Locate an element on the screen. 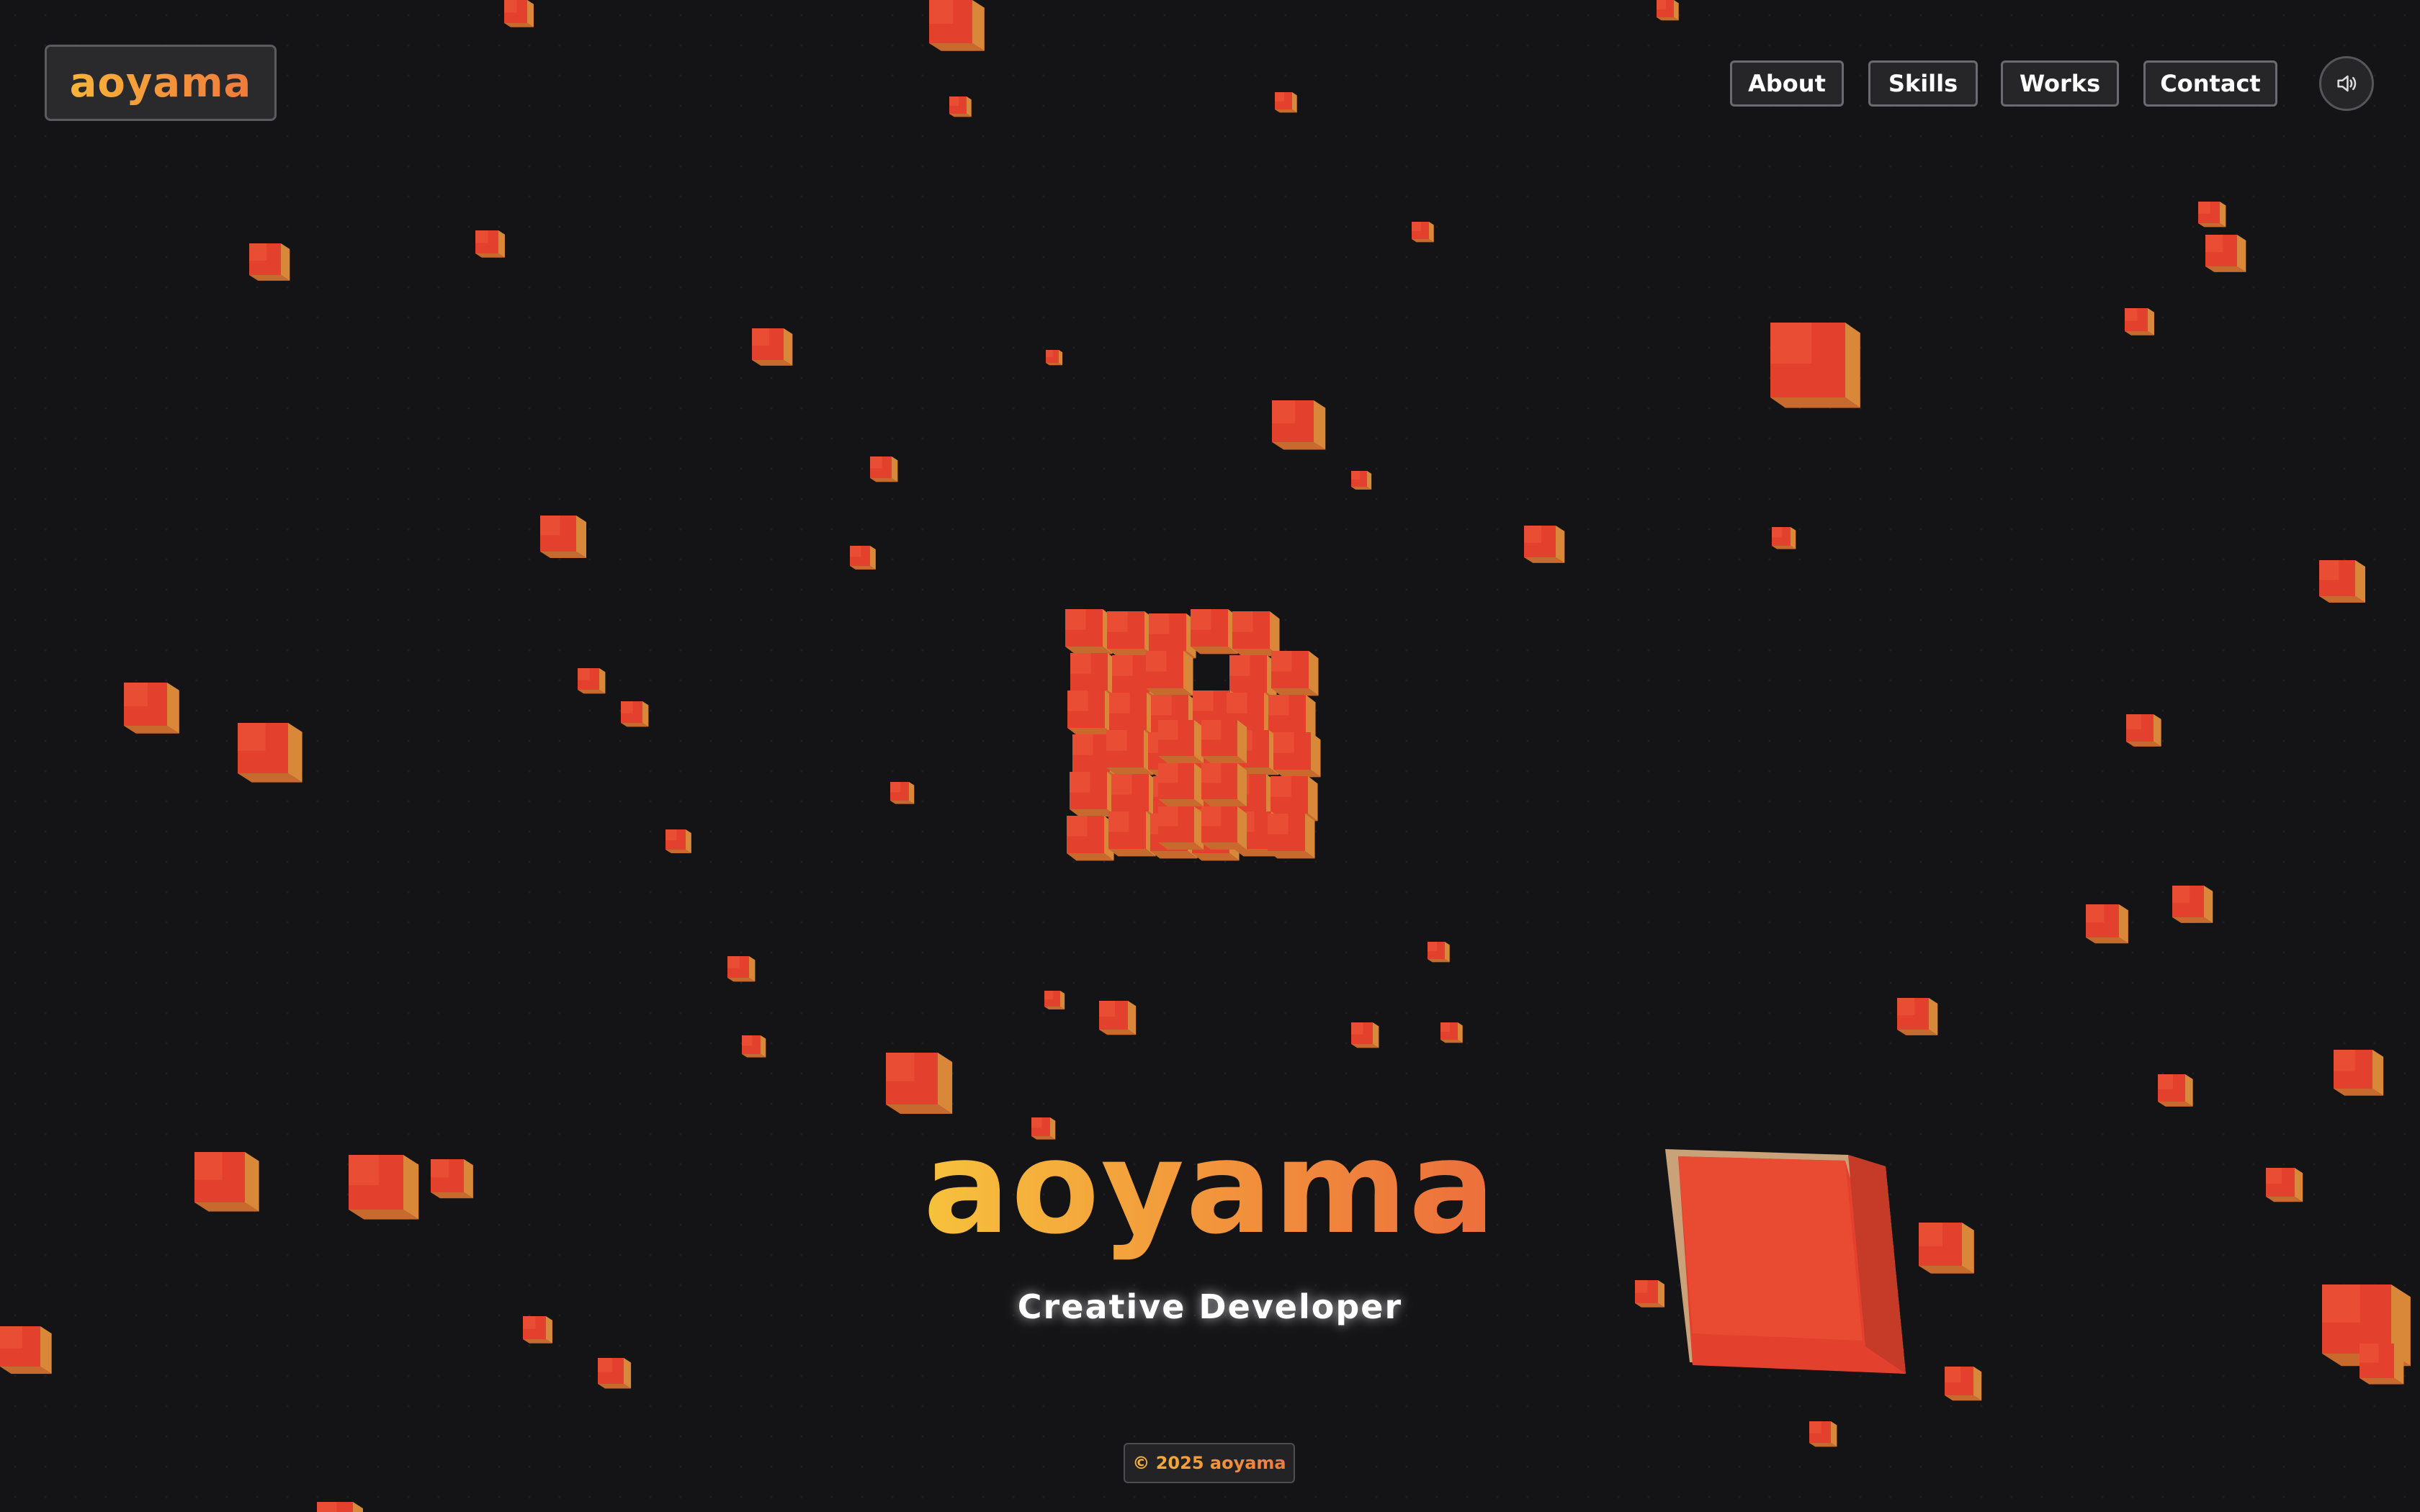 Image resolution: width=2420 pixels, height=1512 pixels. footer-copyright-text: © 2025 aoyama is located at coordinates (1209, 1463).